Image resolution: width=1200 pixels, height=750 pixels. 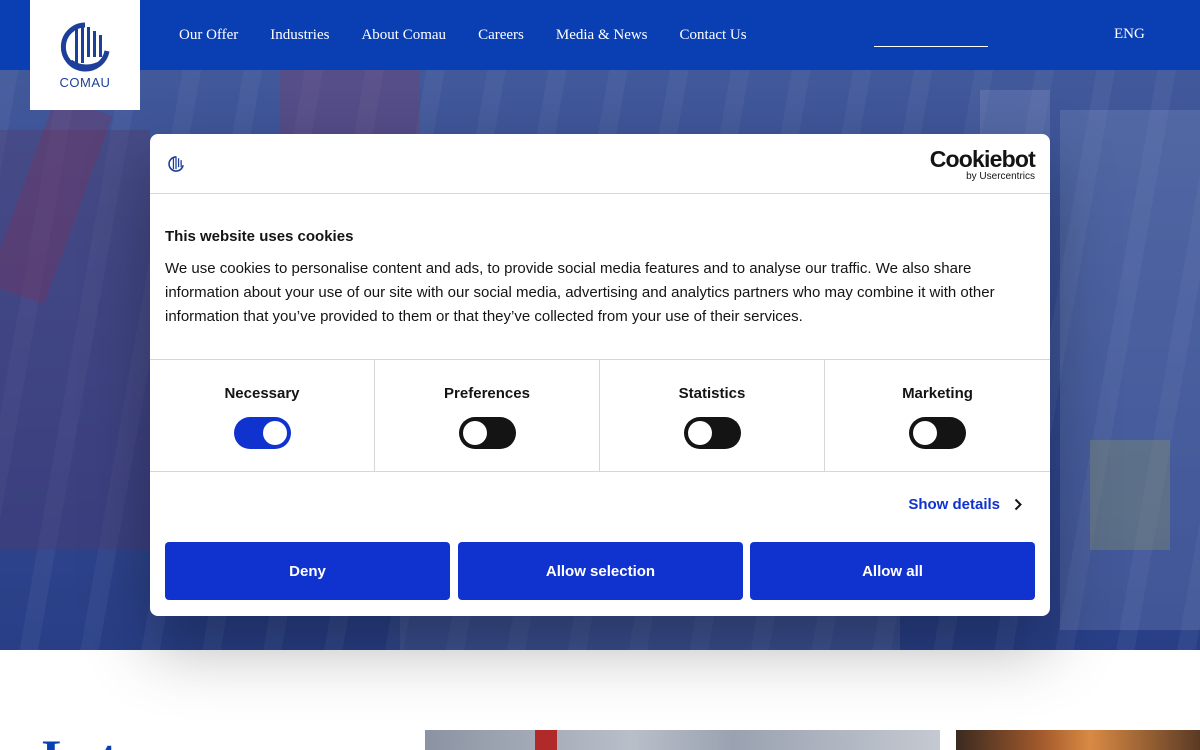 I want to click on nav-media-news: Media & News, so click(x=602, y=35).